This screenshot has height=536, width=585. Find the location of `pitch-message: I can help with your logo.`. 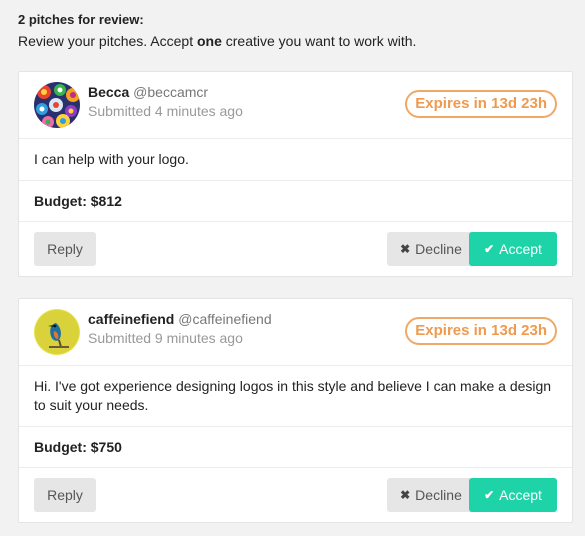

pitch-message: I can help with your logo. is located at coordinates (295, 160).